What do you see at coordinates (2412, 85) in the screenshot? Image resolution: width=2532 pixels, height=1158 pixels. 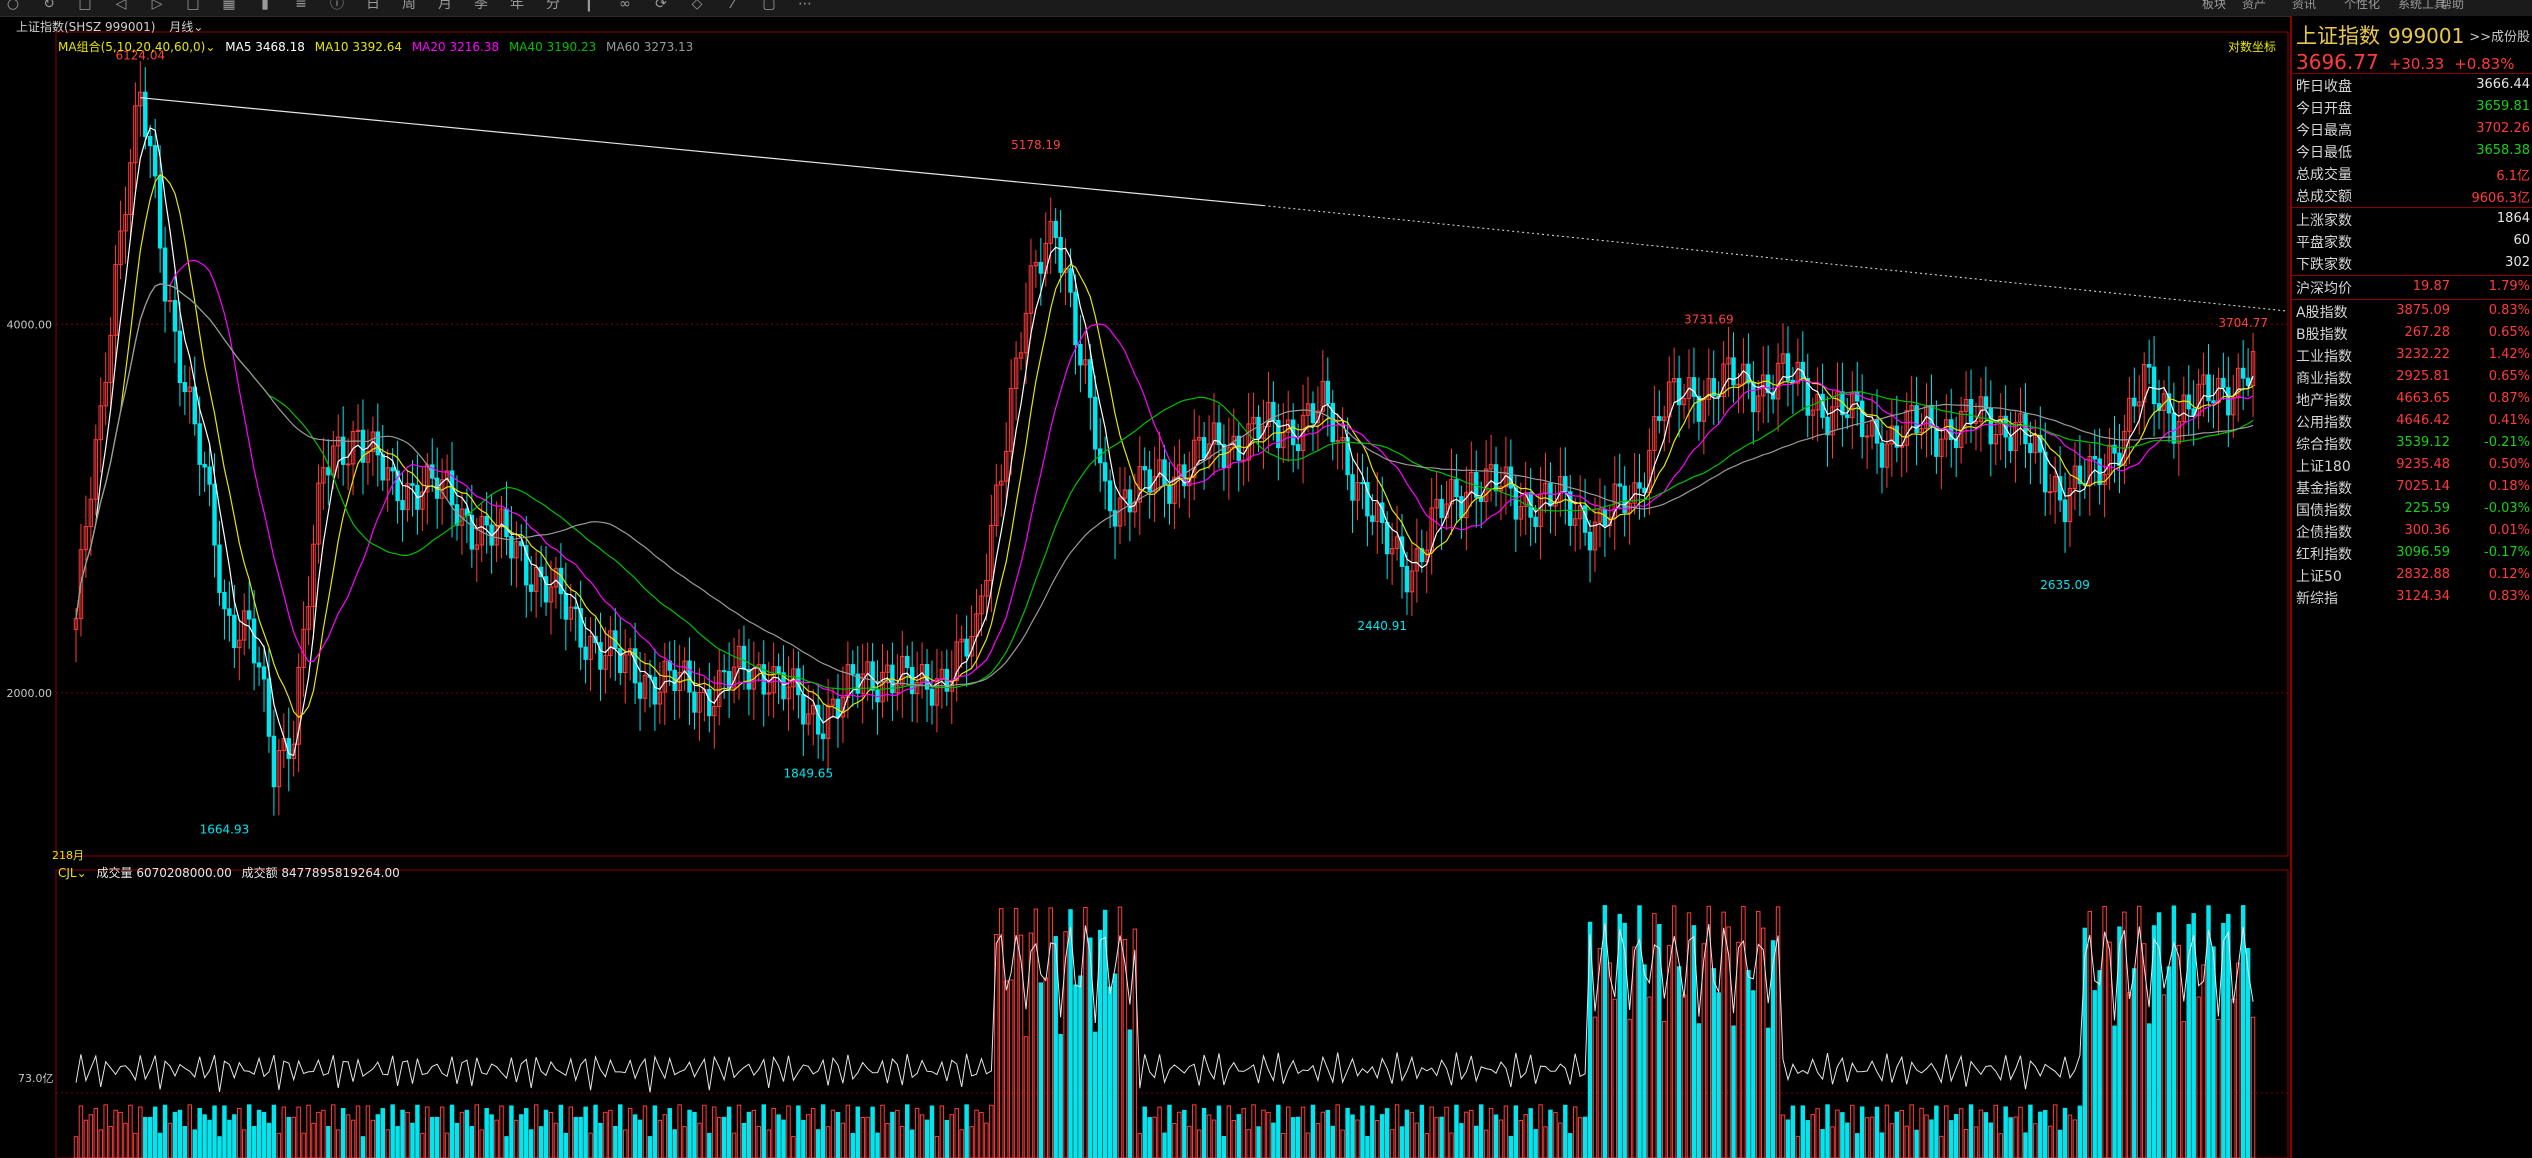 I see `quote-row: 昨日收盘 3666.44` at bounding box center [2412, 85].